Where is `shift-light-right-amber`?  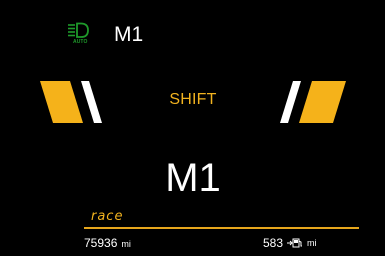
shift-light-right-amber is located at coordinates (322, 102).